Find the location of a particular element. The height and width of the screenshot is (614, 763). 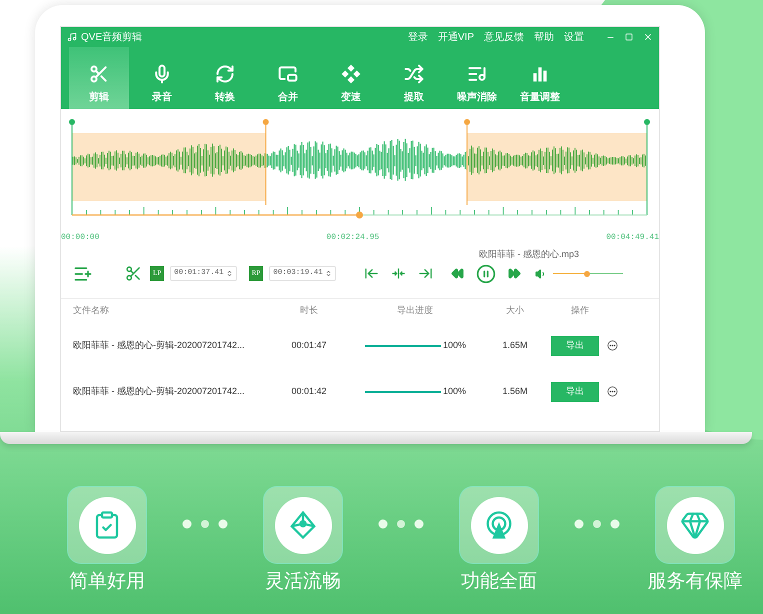

column-header: 时长 is located at coordinates (309, 310).